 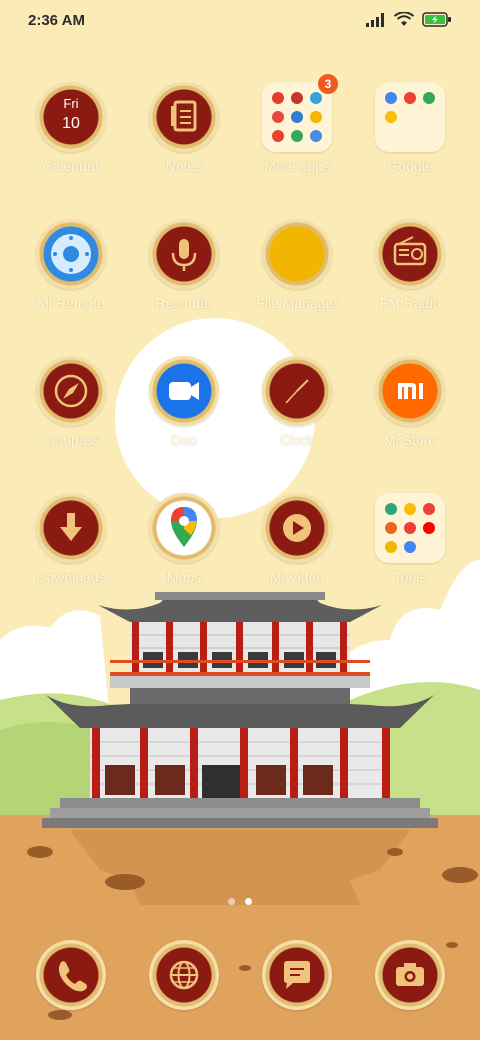 I want to click on video-camera-icon, so click(x=184, y=391).